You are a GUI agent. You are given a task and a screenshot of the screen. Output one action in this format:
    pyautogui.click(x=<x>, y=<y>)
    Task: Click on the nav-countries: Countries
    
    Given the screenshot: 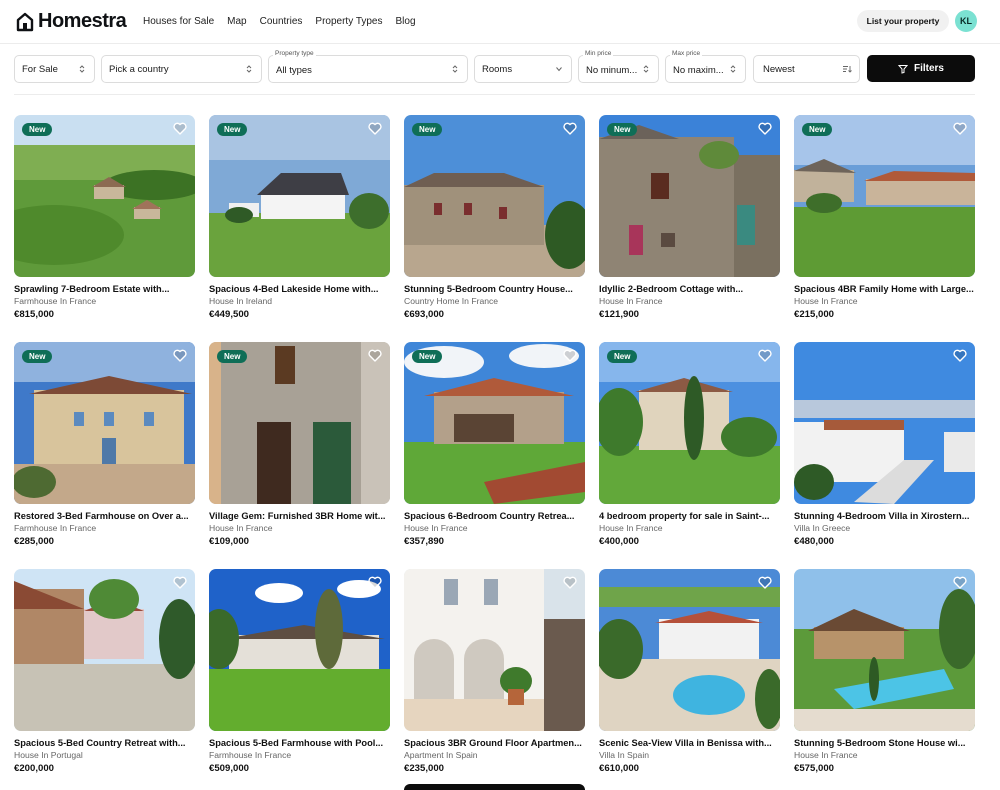 What is the action you would take?
    pyautogui.click(x=281, y=21)
    